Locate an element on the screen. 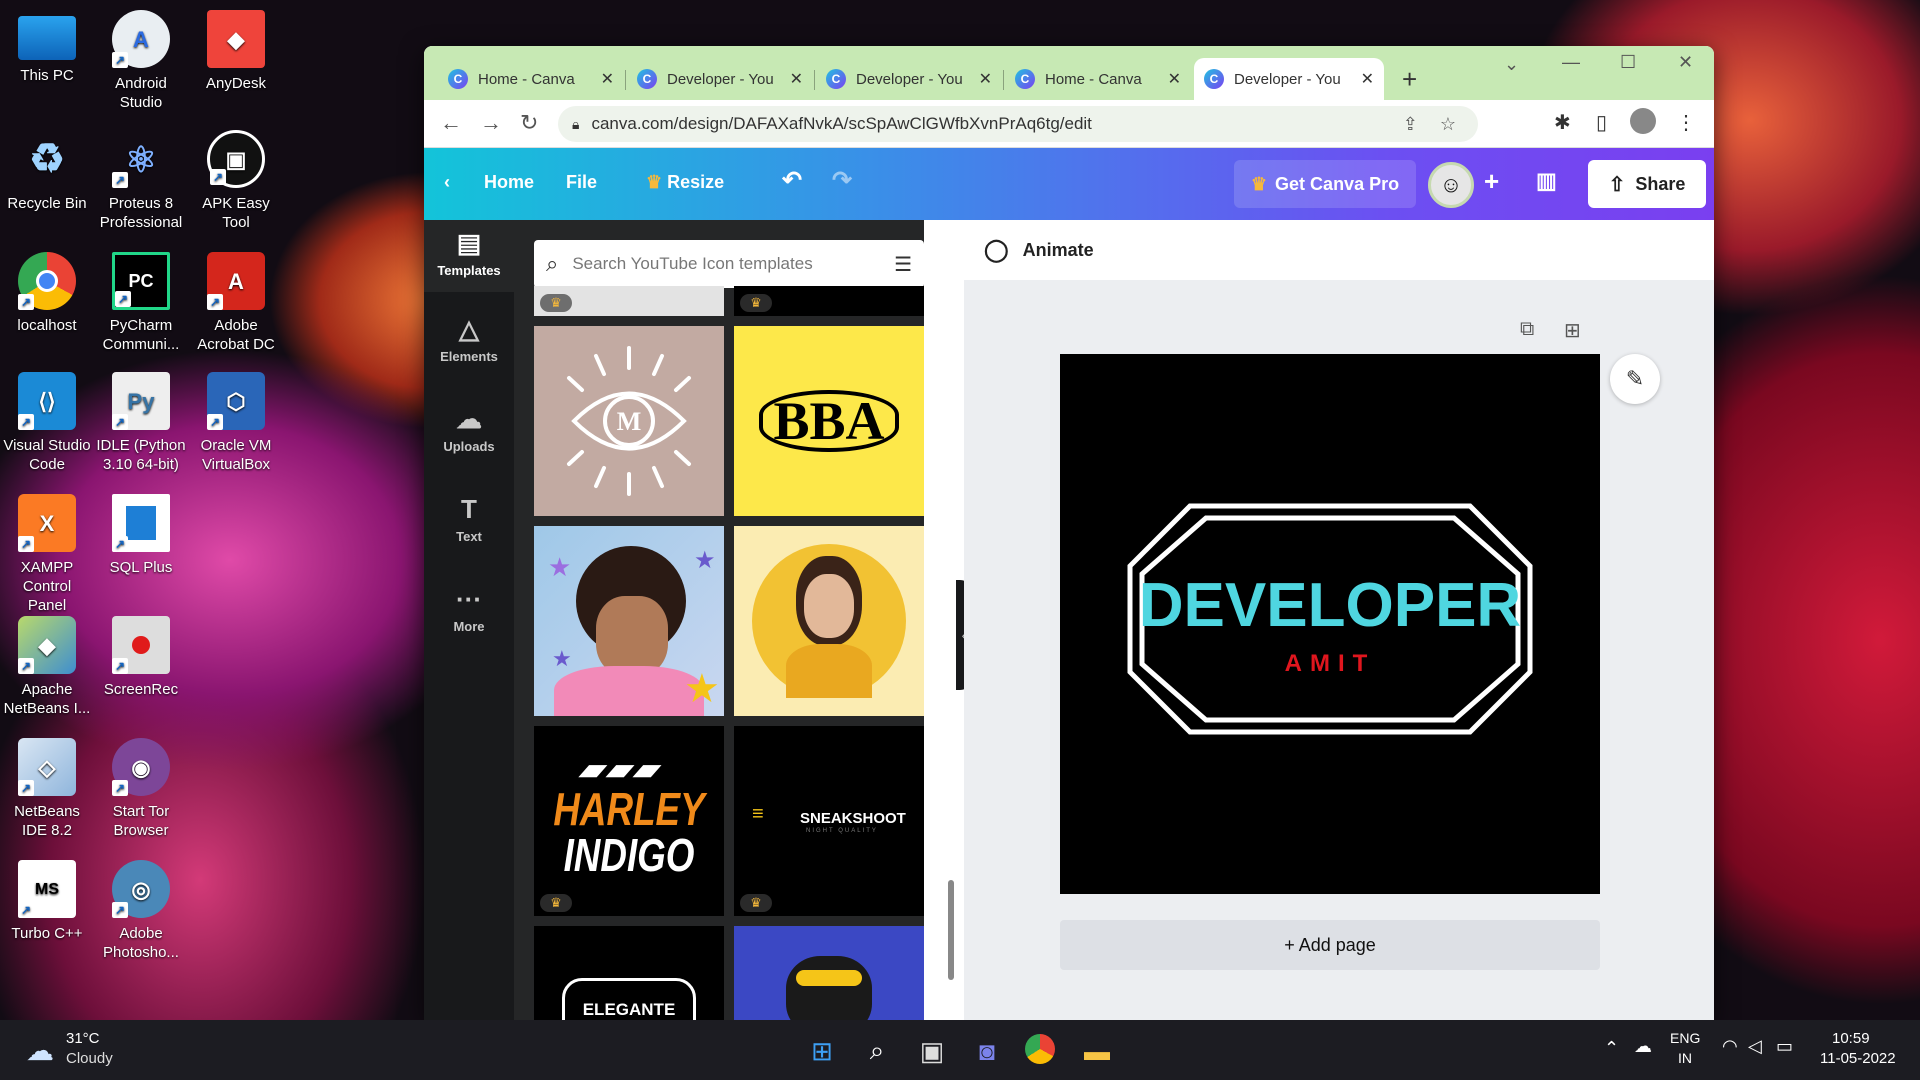 This screenshot has width=1920, height=1080. back-arrow-icon: ← is located at coordinates (451, 123).